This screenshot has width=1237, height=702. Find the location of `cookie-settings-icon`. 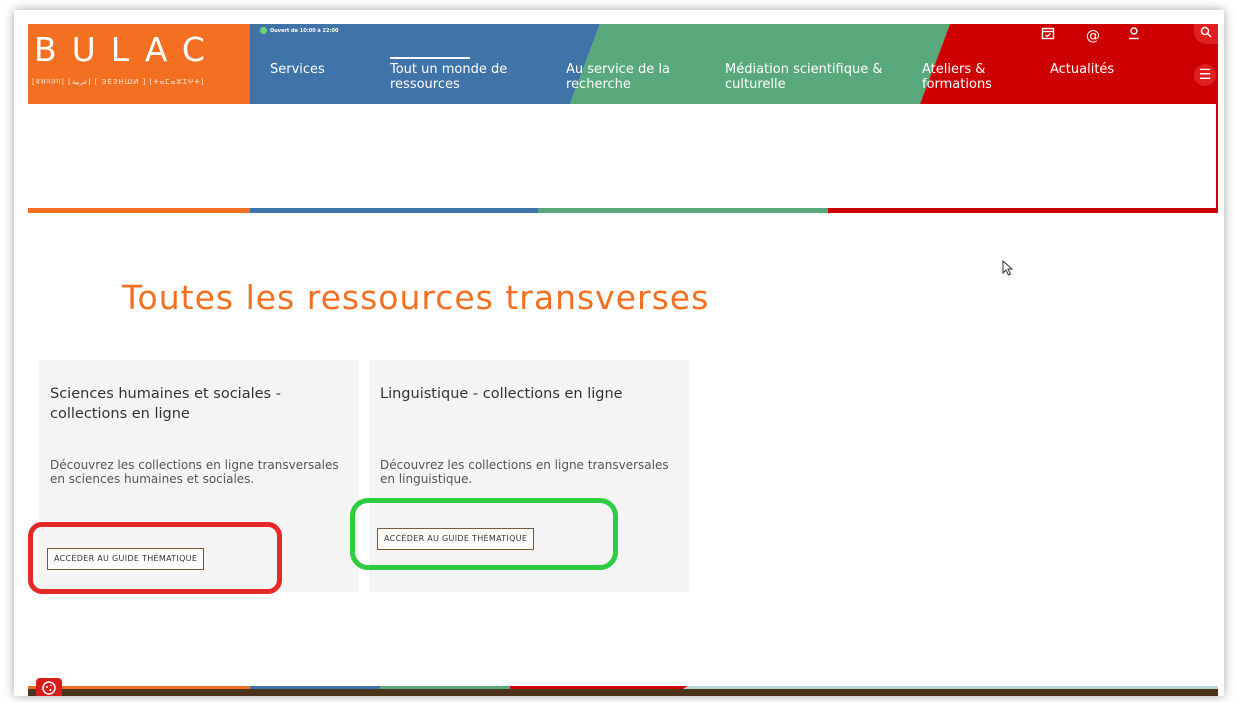

cookie-settings-icon is located at coordinates (49, 687).